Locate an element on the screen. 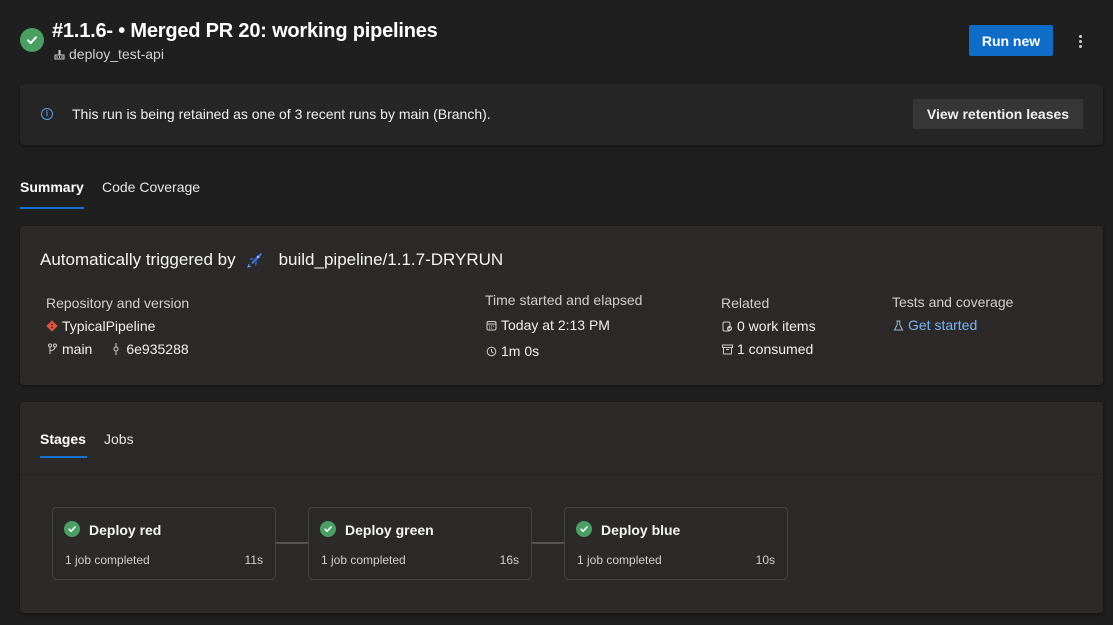 This screenshot has width=1113, height=625. pipeline-name: deploy_test-api is located at coordinates (108, 54).